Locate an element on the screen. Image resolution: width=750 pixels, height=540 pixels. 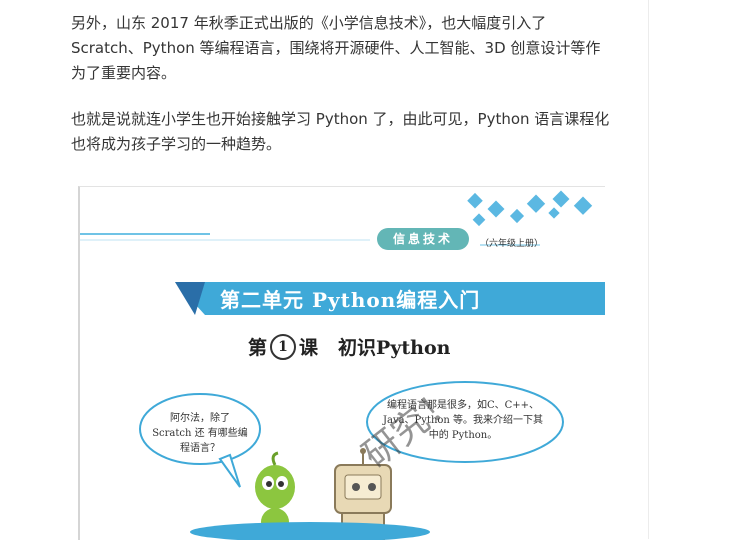
speech-bubble-left: 阿尔法，除了 Scratch 还 有哪些编程语言？ is located at coordinates (200, 433).